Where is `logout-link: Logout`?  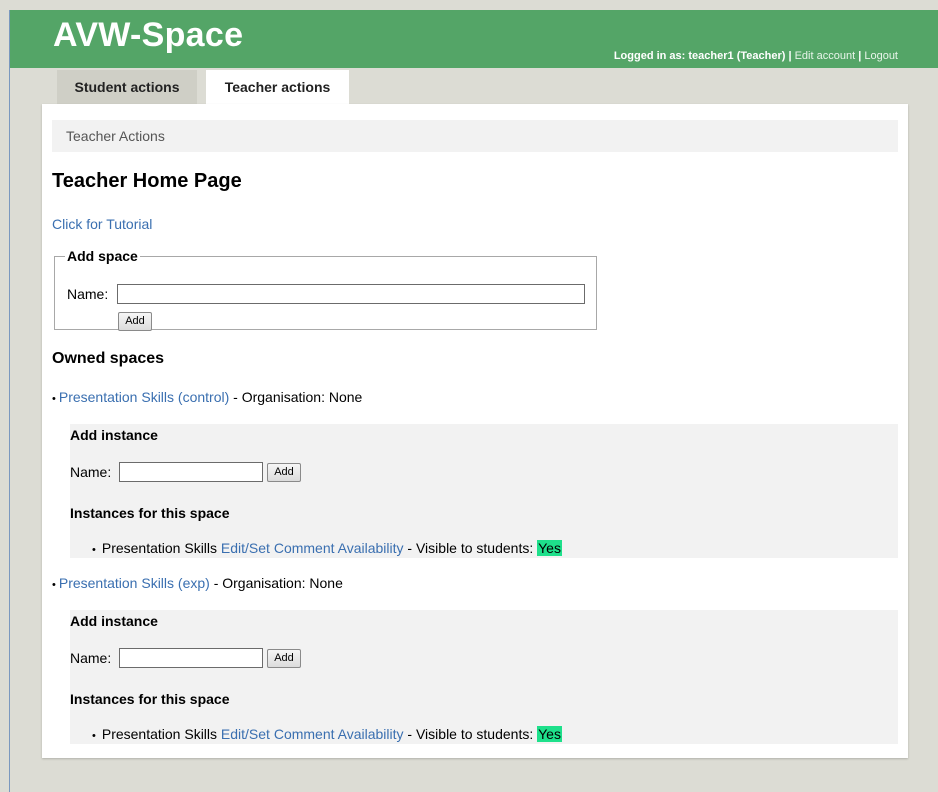
logout-link: Logout is located at coordinates (881, 56).